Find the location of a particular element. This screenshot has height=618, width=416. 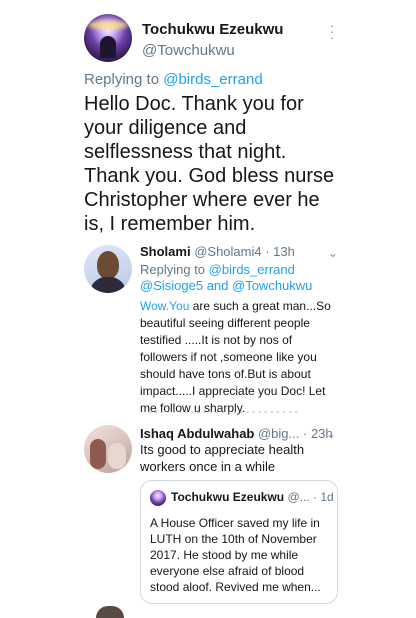

reply-header: Sholami @Sholami4 · 13h is located at coordinates (217, 251).